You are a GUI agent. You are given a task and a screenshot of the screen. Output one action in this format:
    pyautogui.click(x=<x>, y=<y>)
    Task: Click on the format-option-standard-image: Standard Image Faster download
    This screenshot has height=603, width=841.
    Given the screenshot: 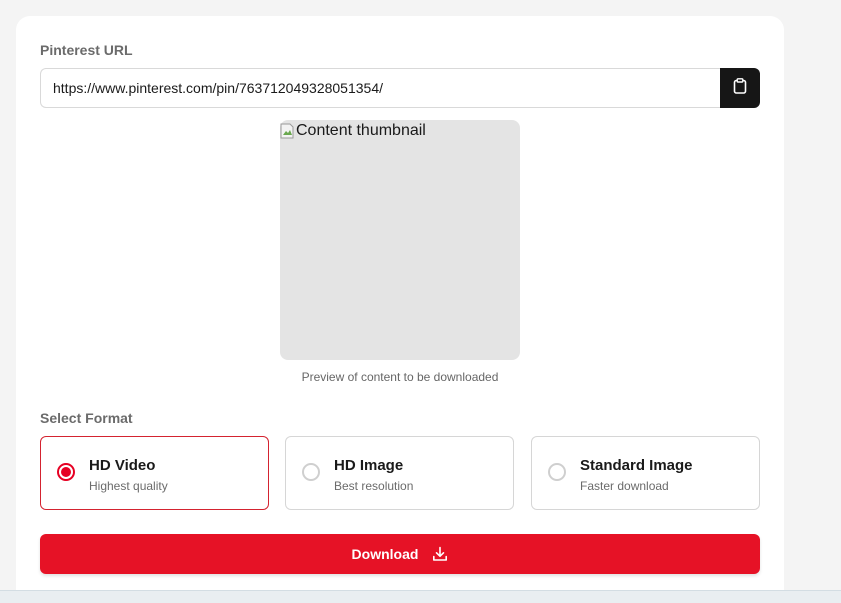 What is the action you would take?
    pyautogui.click(x=645, y=473)
    